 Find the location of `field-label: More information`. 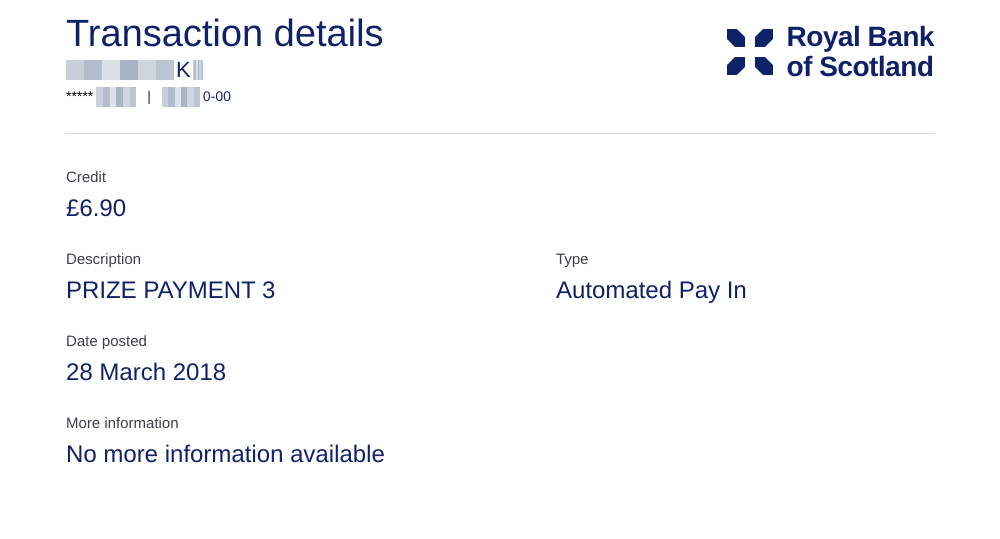

field-label: More information is located at coordinates (123, 424).